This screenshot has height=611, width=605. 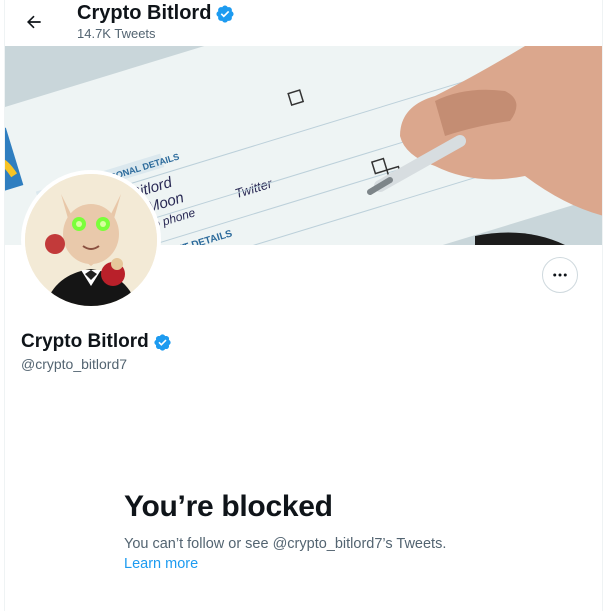 I want to click on profile-name: Crypto Bitlord, so click(x=85, y=341).